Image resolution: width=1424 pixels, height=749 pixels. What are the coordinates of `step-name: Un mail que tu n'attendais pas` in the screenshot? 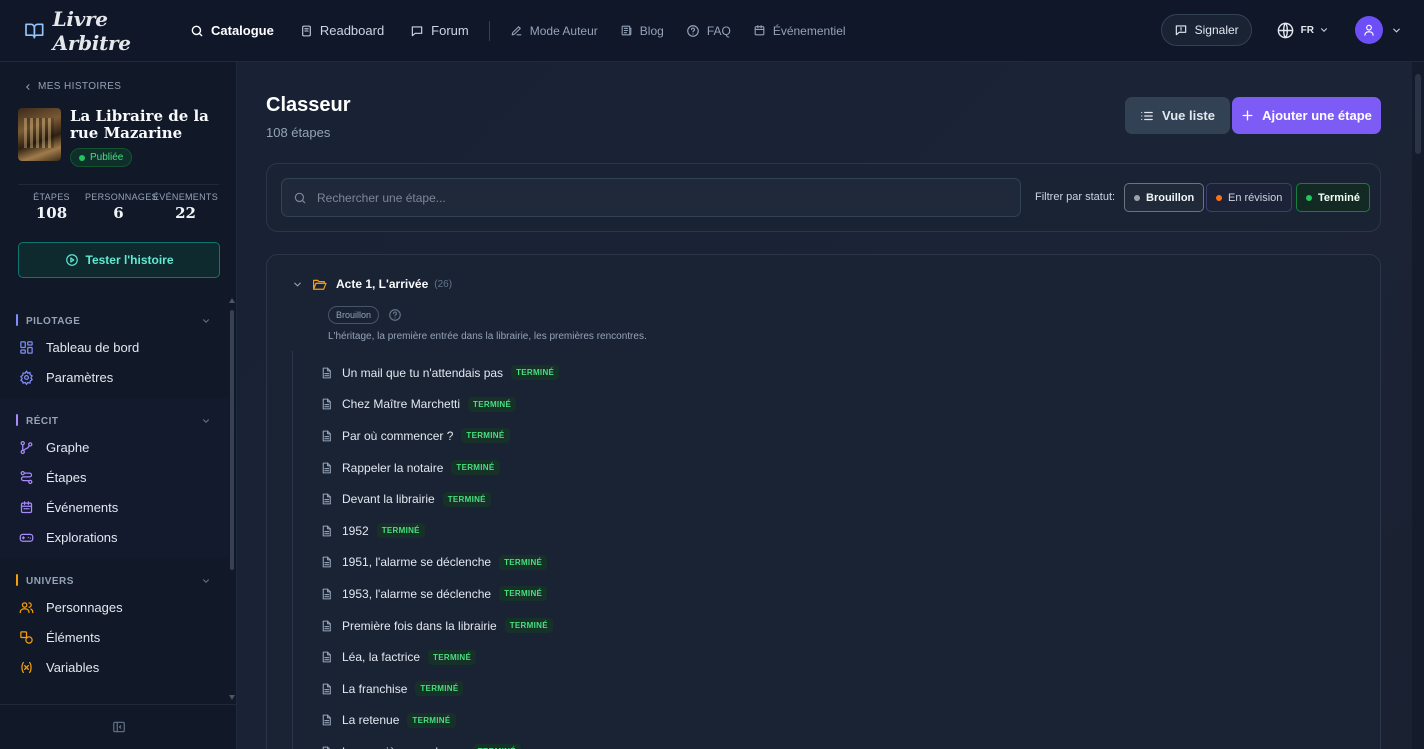 It's located at (423, 372).